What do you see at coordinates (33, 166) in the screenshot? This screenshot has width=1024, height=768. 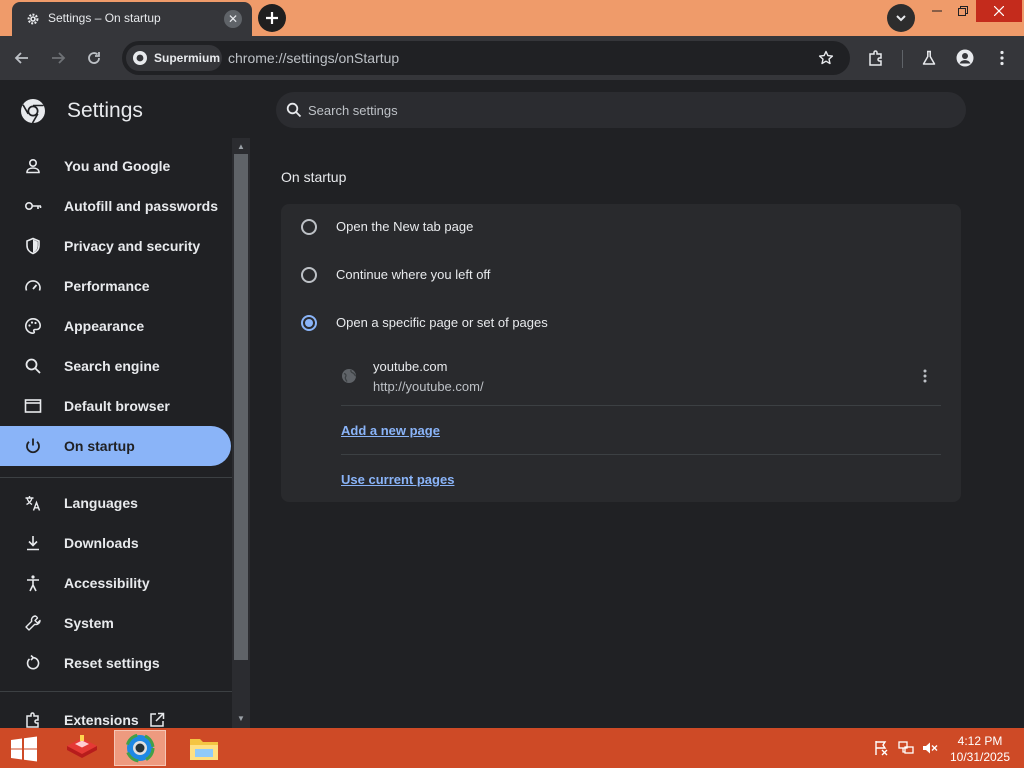 I see `person-icon` at bounding box center [33, 166].